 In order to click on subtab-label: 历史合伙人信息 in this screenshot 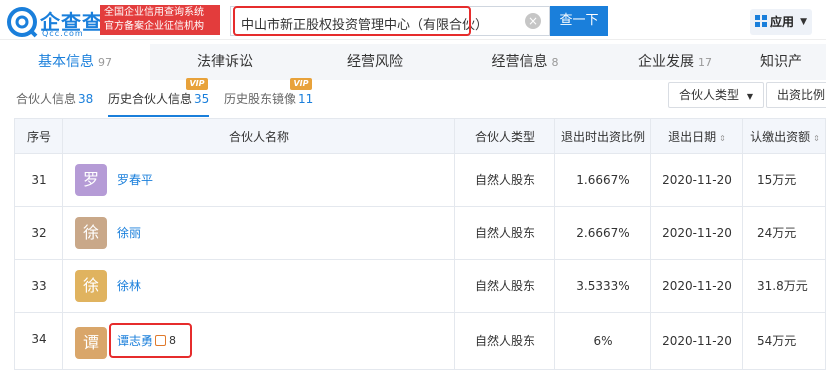, I will do `click(150, 99)`.